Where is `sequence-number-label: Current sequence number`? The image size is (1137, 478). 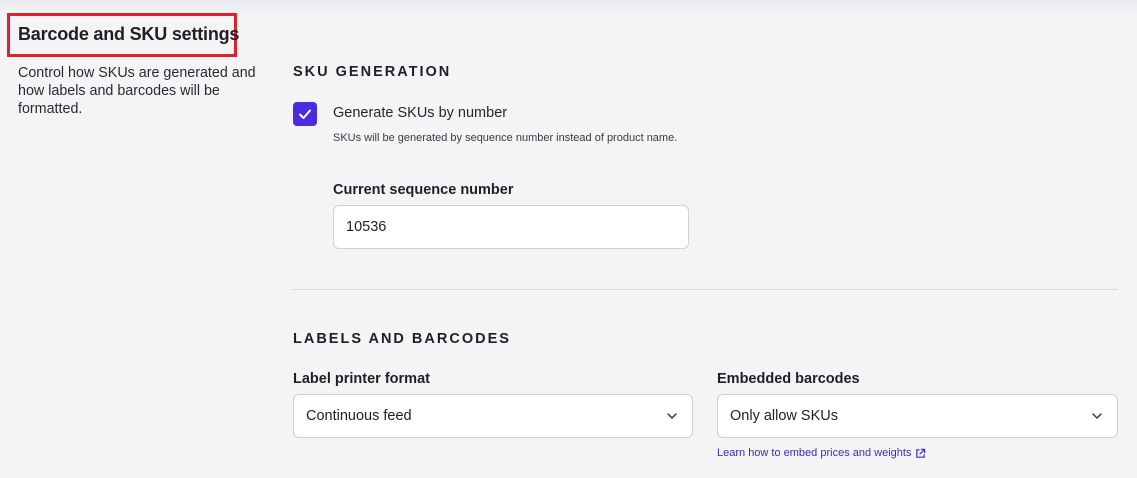
sequence-number-label: Current sequence number is located at coordinates (423, 190).